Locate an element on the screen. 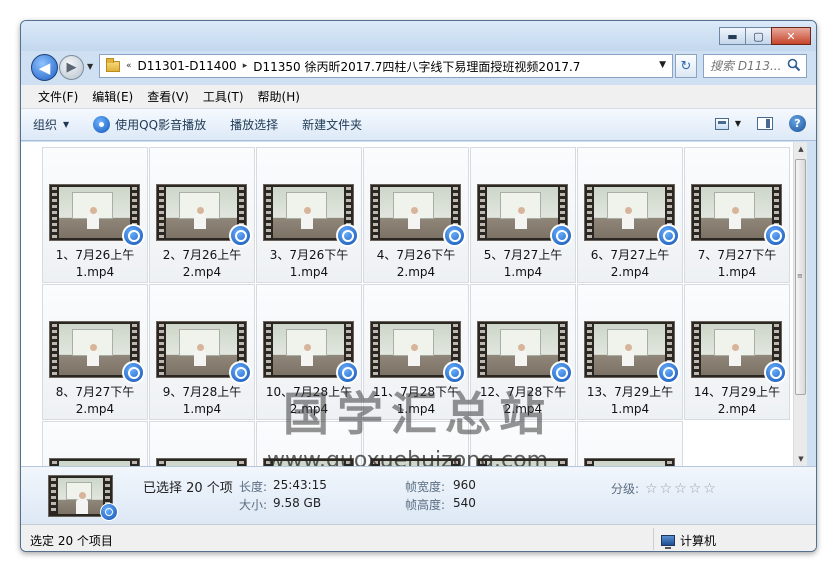  forward-button: ▶ is located at coordinates (71, 67).